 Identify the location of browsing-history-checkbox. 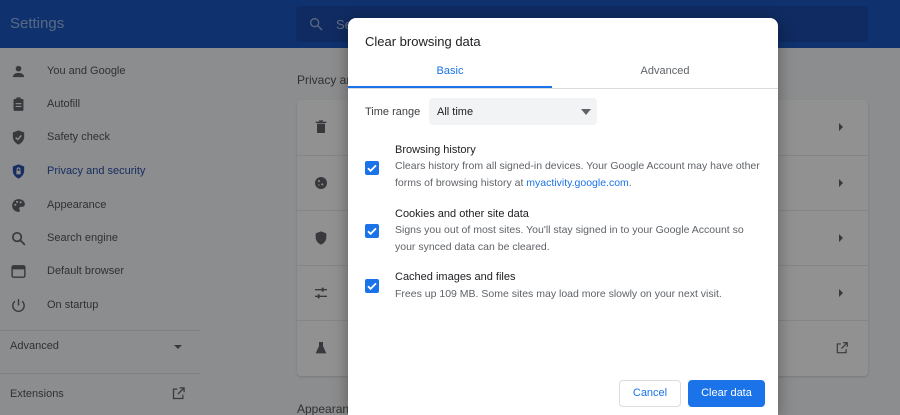
(372, 168).